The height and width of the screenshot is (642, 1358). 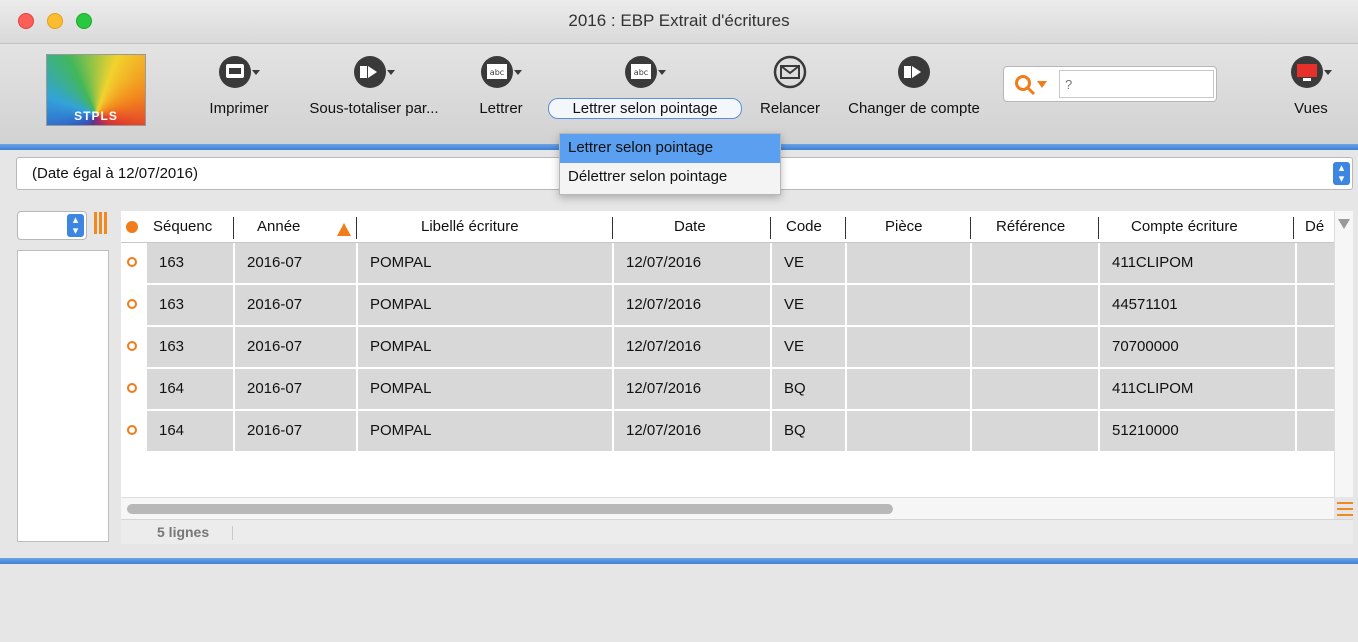 I want to click on letter-button: abc Lettrer, so click(x=501, y=84).